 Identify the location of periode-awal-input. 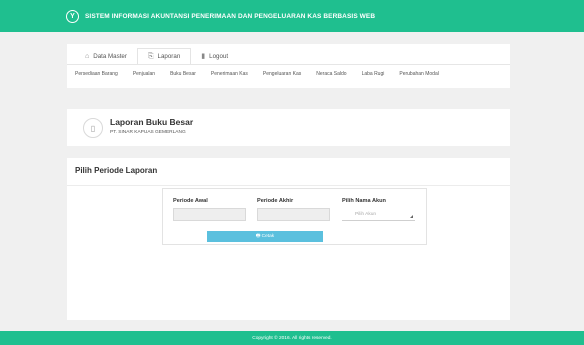
(209, 214).